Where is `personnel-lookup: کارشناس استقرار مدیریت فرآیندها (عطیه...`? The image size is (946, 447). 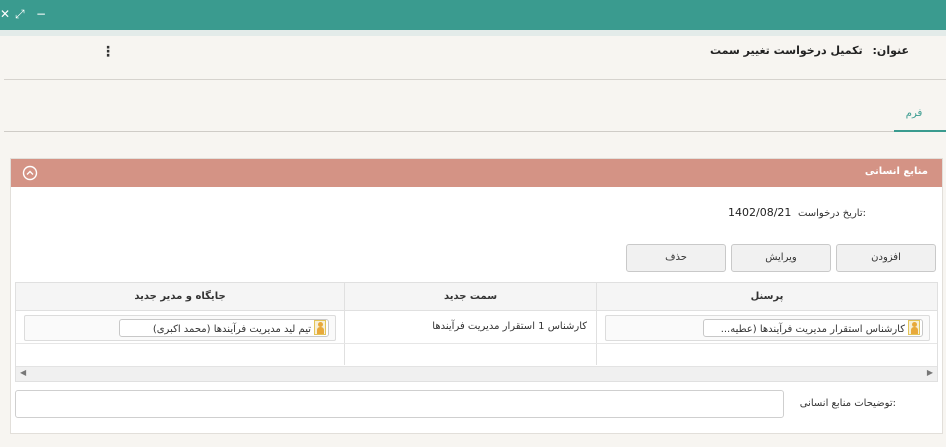
personnel-lookup: کارشناس استقرار مدیریت فرآیندها (عطیه... is located at coordinates (767, 328).